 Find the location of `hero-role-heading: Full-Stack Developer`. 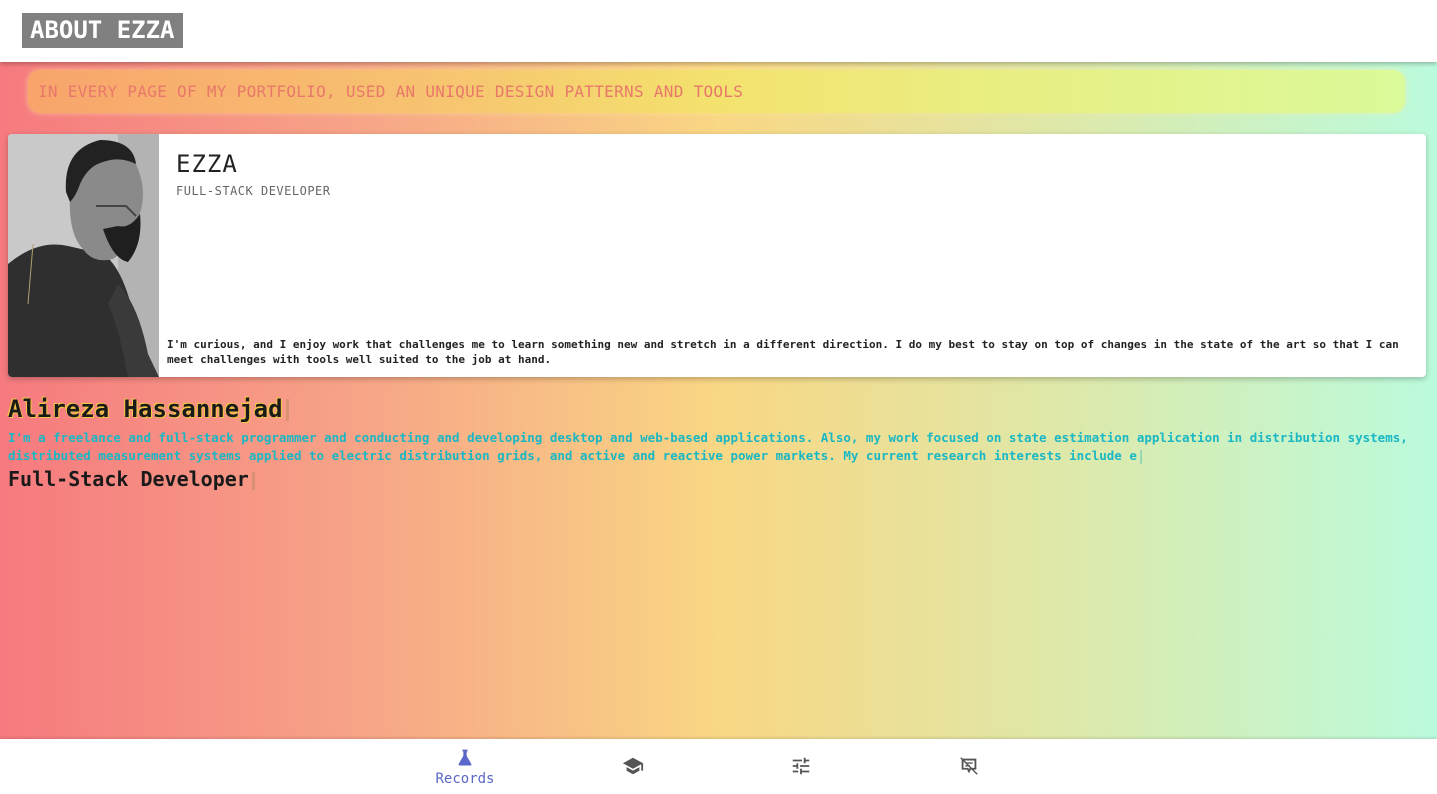

hero-role-heading: Full-Stack Developer is located at coordinates (131, 479).